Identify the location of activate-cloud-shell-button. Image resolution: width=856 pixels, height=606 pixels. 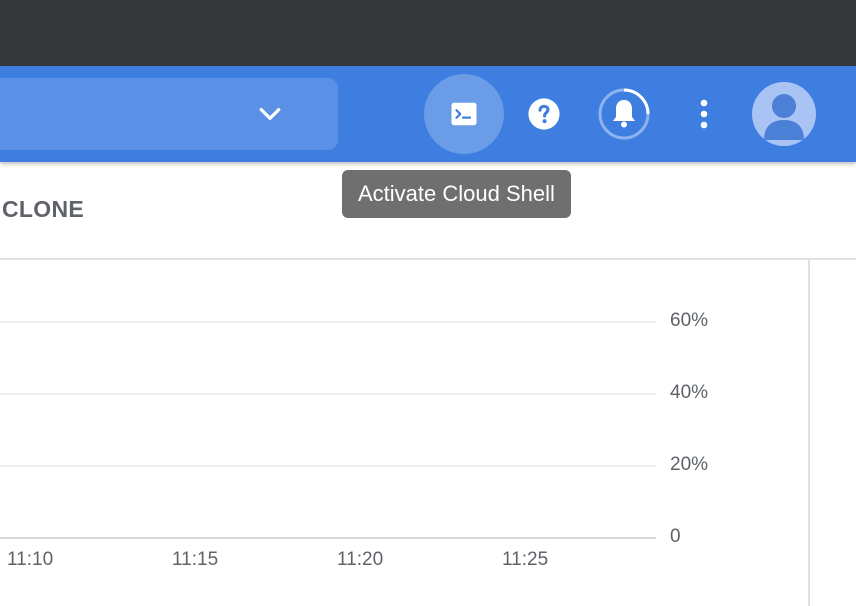
(464, 114).